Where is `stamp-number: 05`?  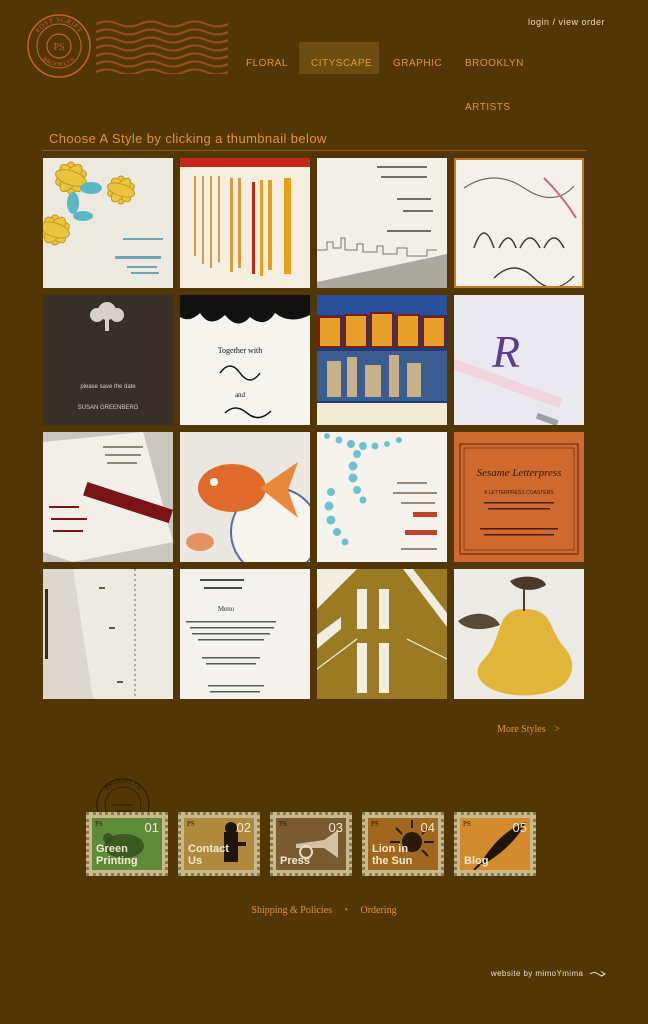 stamp-number: 05 is located at coordinates (519, 827).